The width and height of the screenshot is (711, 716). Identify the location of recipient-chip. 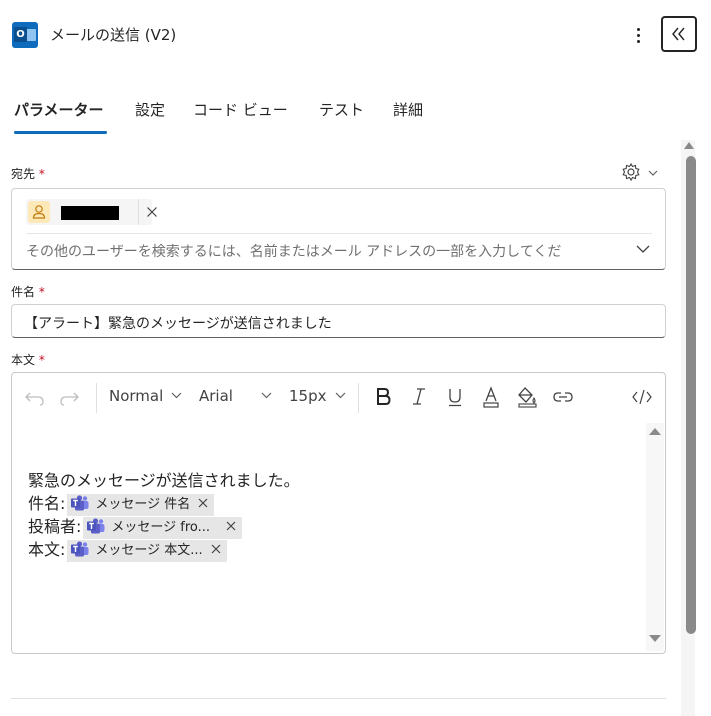
(91, 212).